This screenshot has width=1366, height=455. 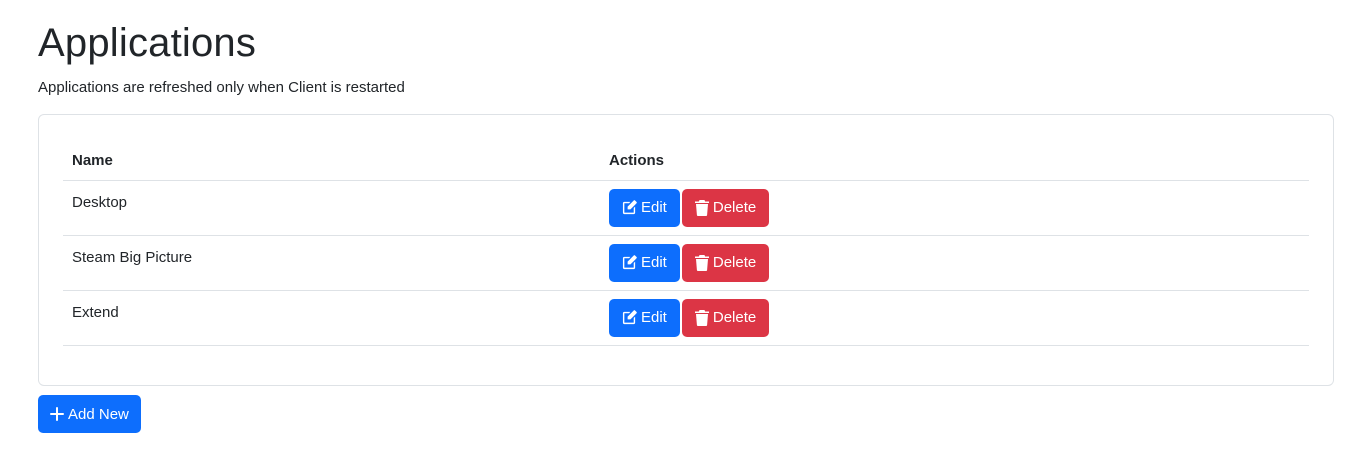 I want to click on table-header-row: Name Actions, so click(x=686, y=160).